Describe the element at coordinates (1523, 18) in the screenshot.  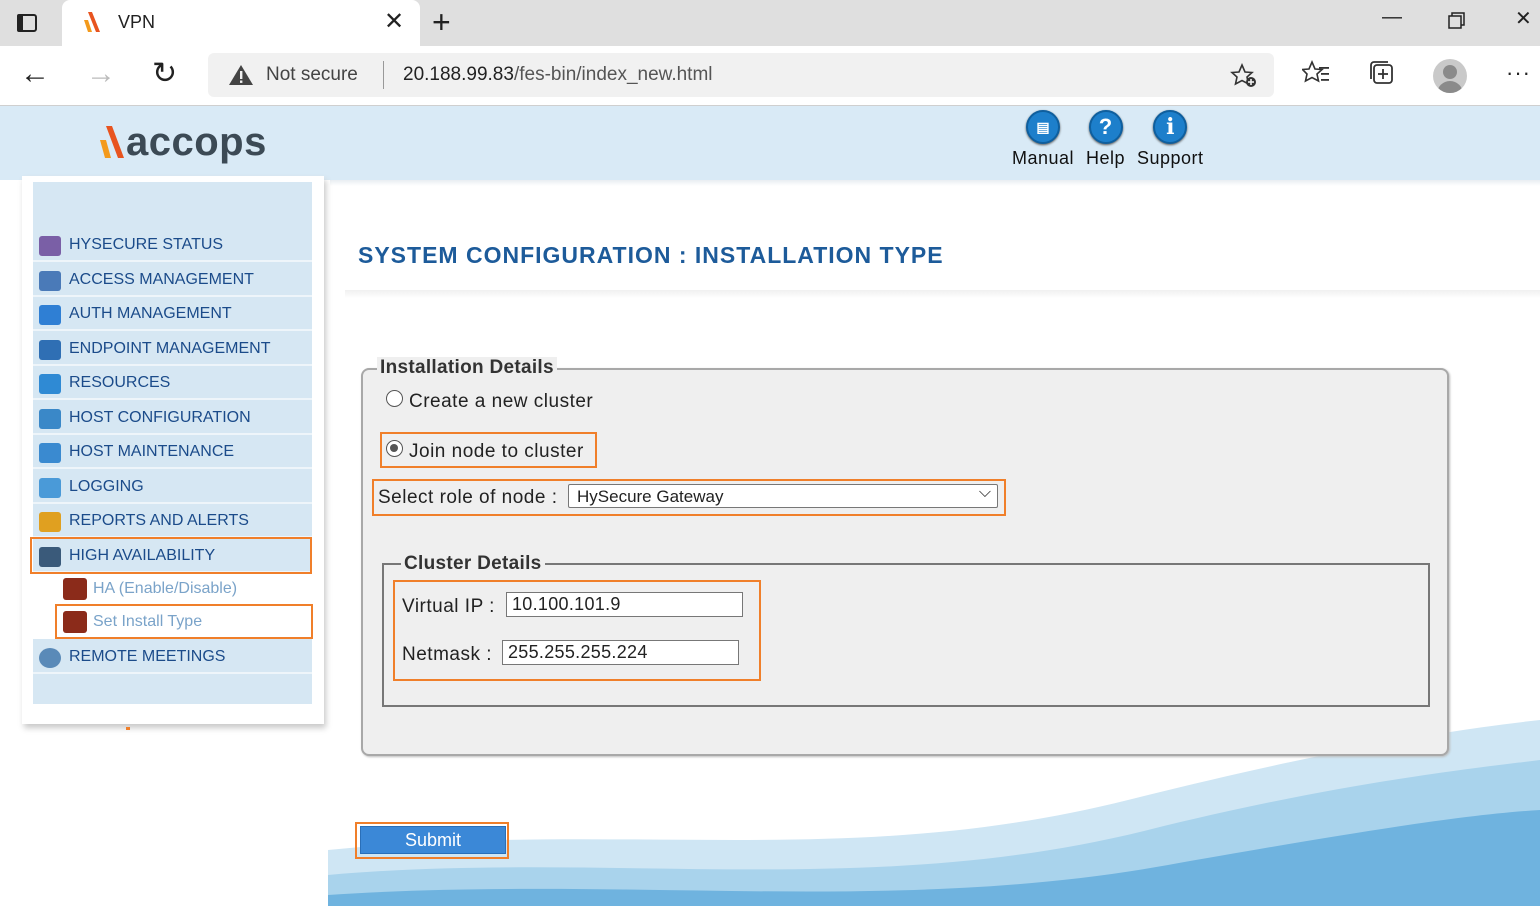
I see `window-close-icon: ✕` at that location.